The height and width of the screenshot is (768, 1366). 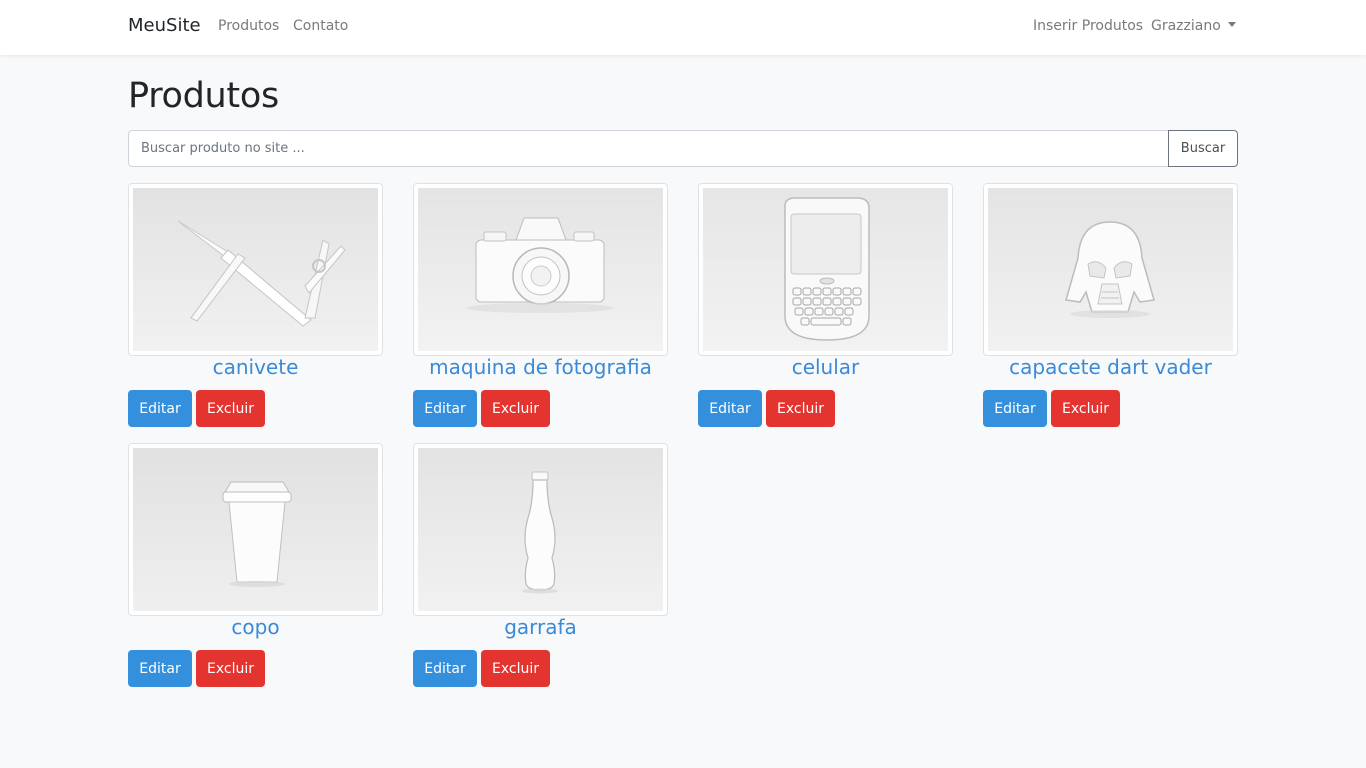 I want to click on search-input, so click(x=648, y=148).